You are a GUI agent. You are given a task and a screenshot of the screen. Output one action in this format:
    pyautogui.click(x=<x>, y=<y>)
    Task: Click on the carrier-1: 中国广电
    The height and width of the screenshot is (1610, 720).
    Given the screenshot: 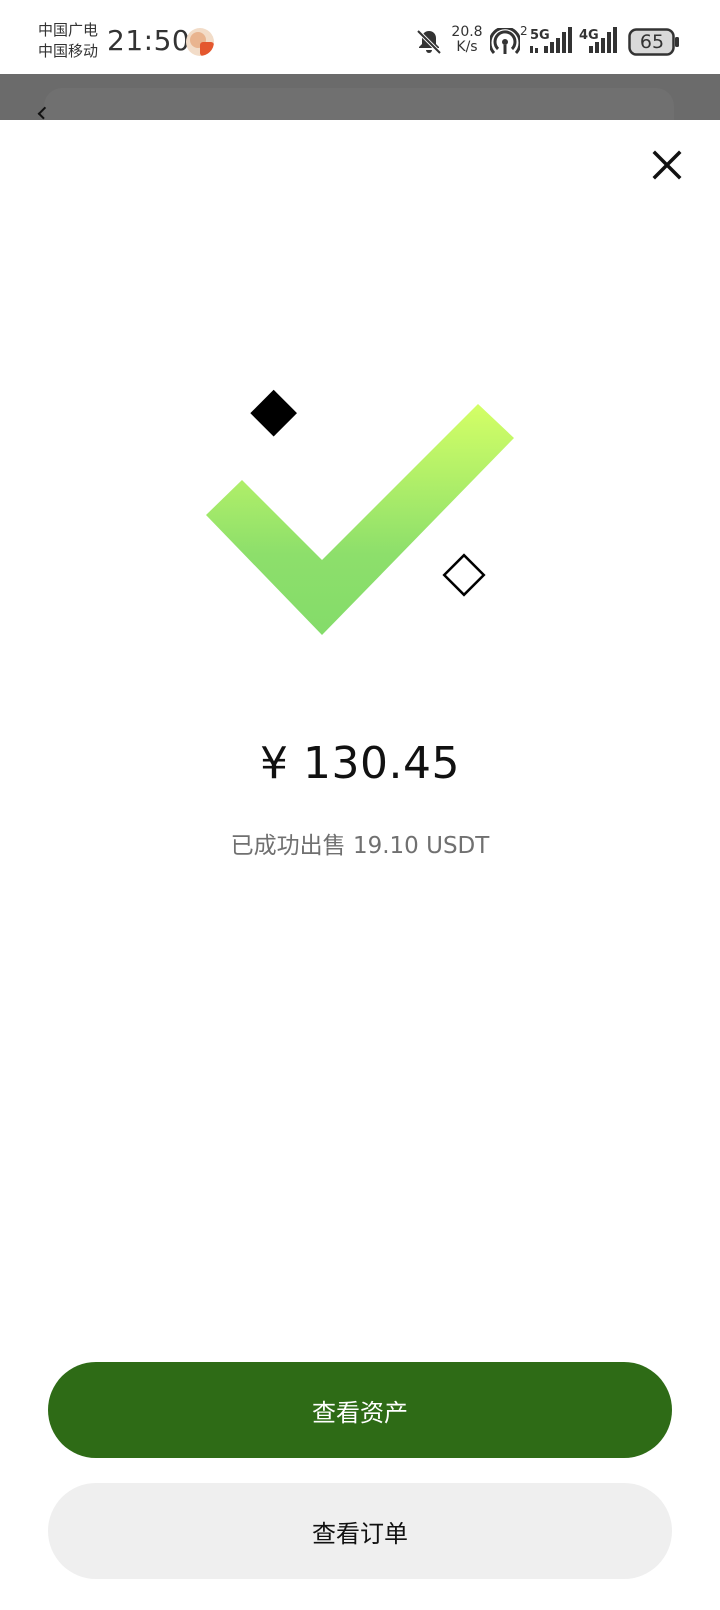 What is the action you would take?
    pyautogui.click(x=68, y=30)
    